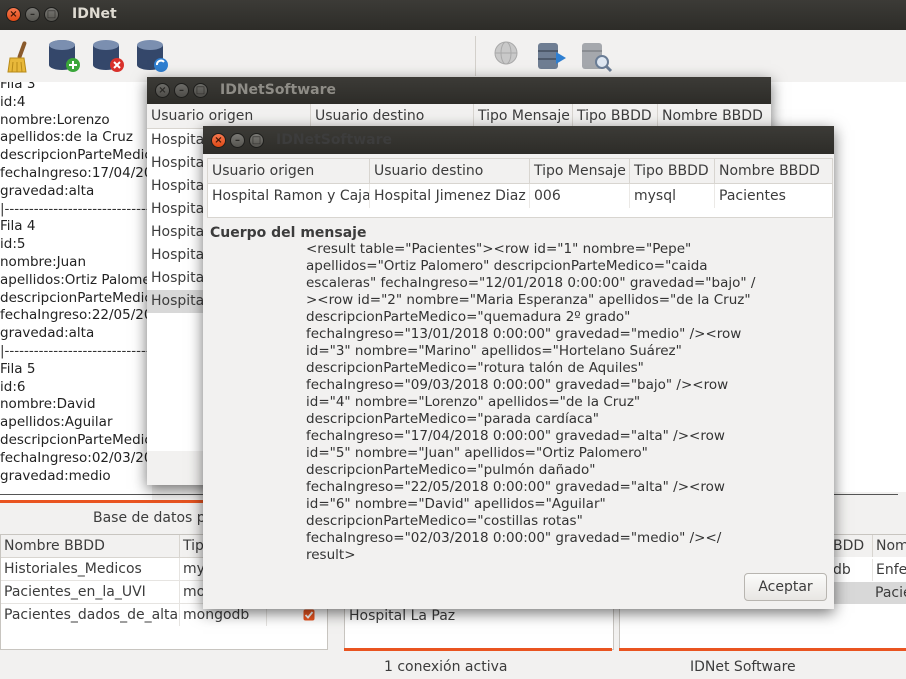 Image resolution: width=906 pixels, height=679 pixels. What do you see at coordinates (18, 87) in the screenshot?
I see `output-text-line: Fila 3` at bounding box center [18, 87].